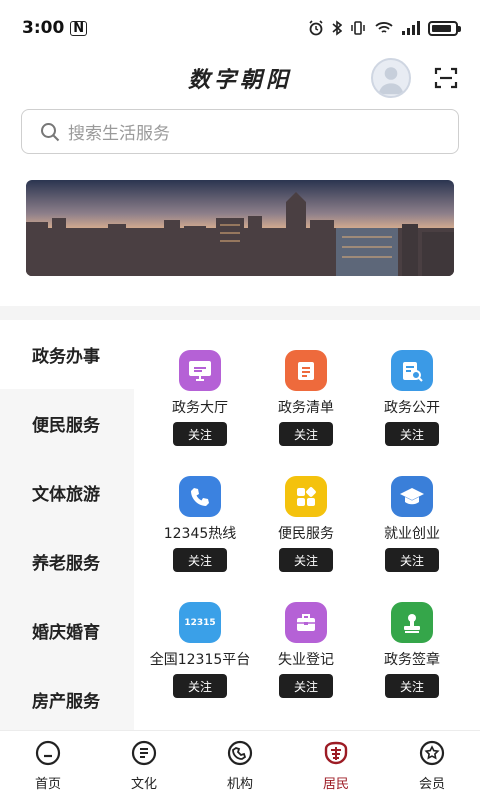 This screenshot has height=800, width=480. I want to click on vibrate-icon, so click(358, 28).